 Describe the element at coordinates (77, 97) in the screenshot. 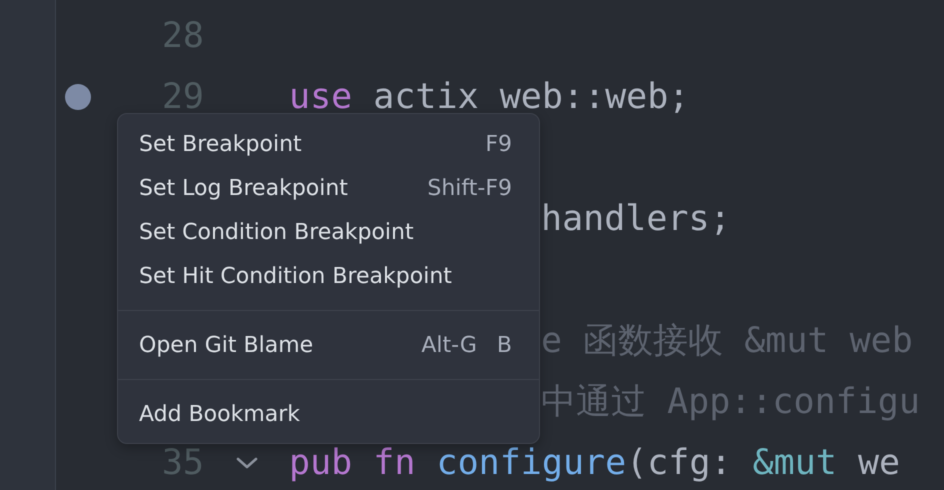

I see `breakpoint-dot` at that location.